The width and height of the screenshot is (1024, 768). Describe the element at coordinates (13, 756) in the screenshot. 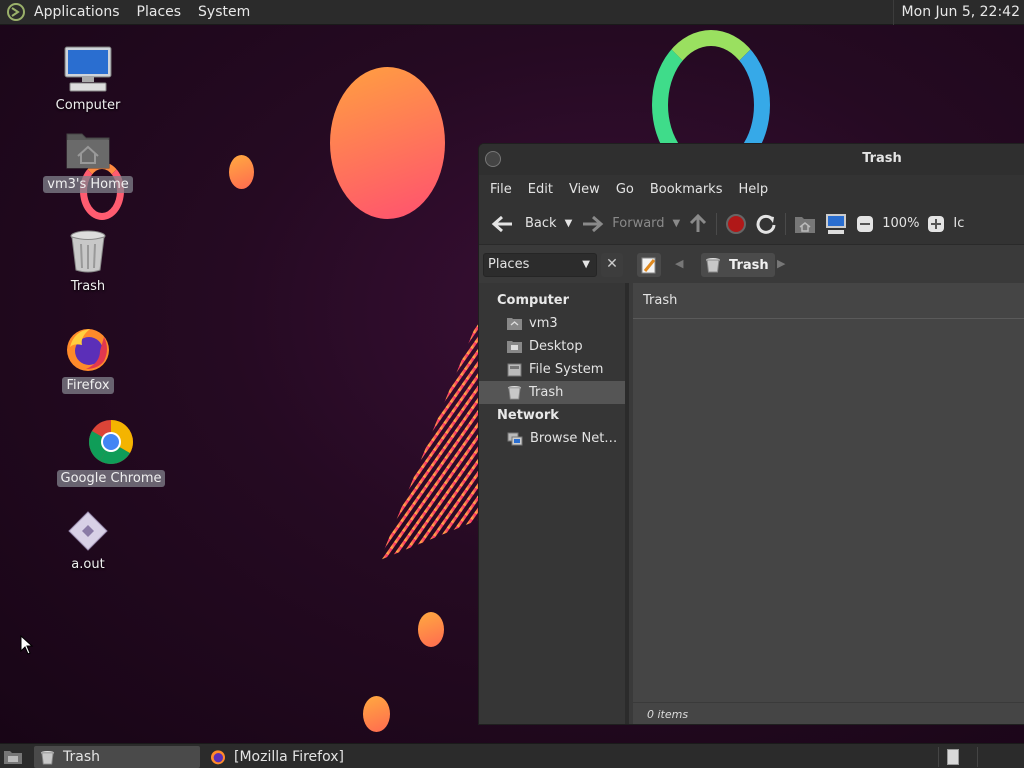

I see `show-desktop-icon` at that location.